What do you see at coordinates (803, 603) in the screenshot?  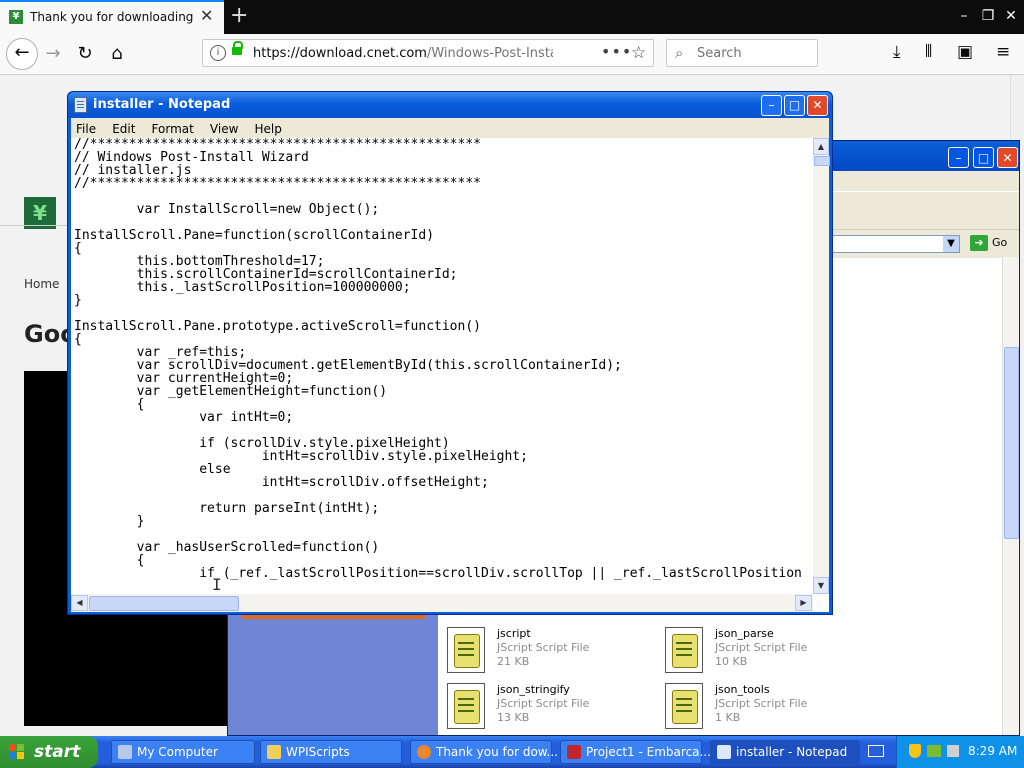 I see `scroll-right-icon: ▶` at bounding box center [803, 603].